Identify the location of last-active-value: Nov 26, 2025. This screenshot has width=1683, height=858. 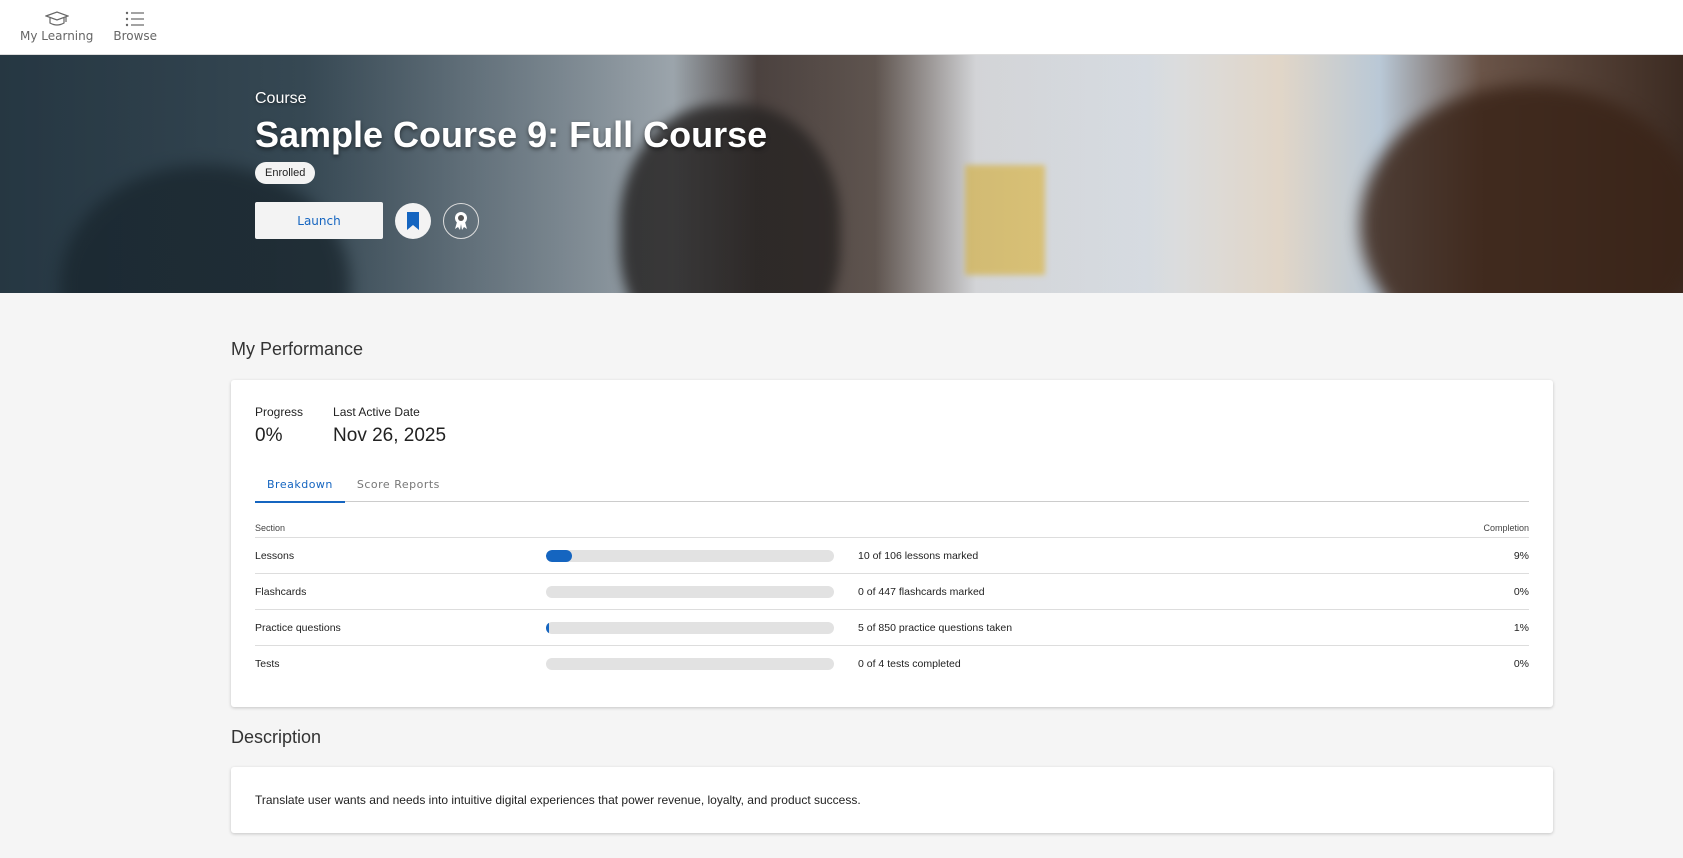
(390, 435).